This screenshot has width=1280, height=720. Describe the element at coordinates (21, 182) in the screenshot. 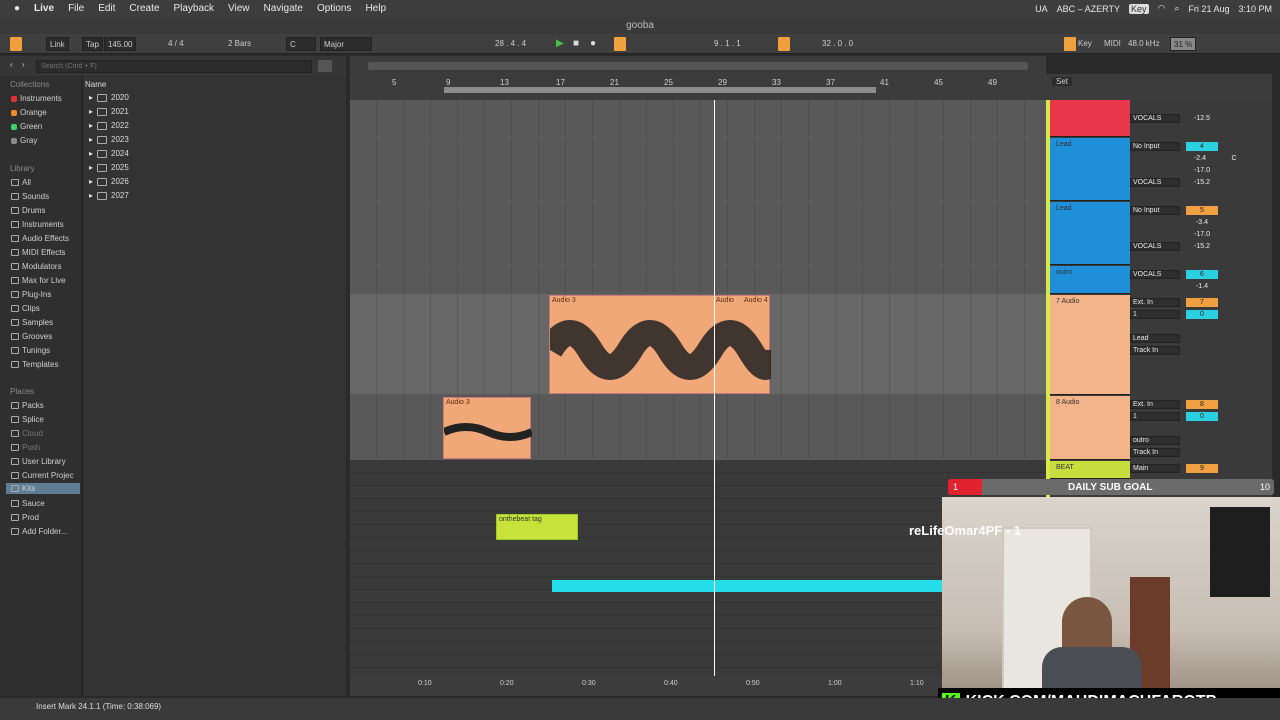

I see `library-all: All` at that location.